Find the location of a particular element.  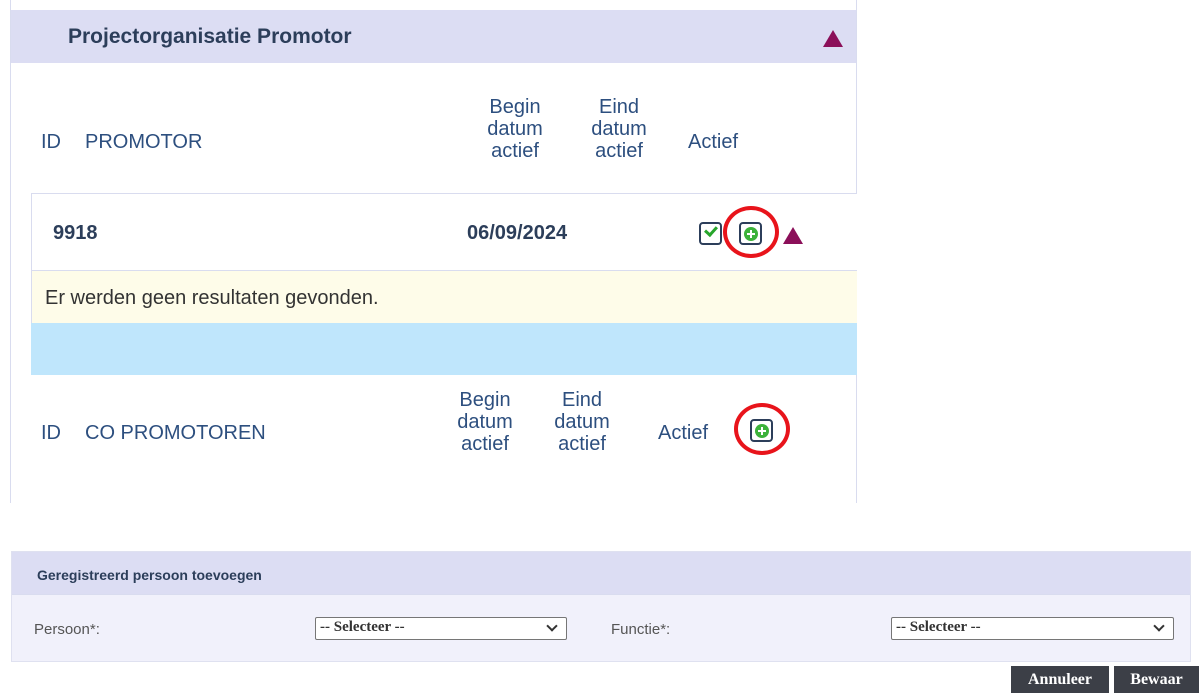

checkbox-checked-icon is located at coordinates (710, 233).